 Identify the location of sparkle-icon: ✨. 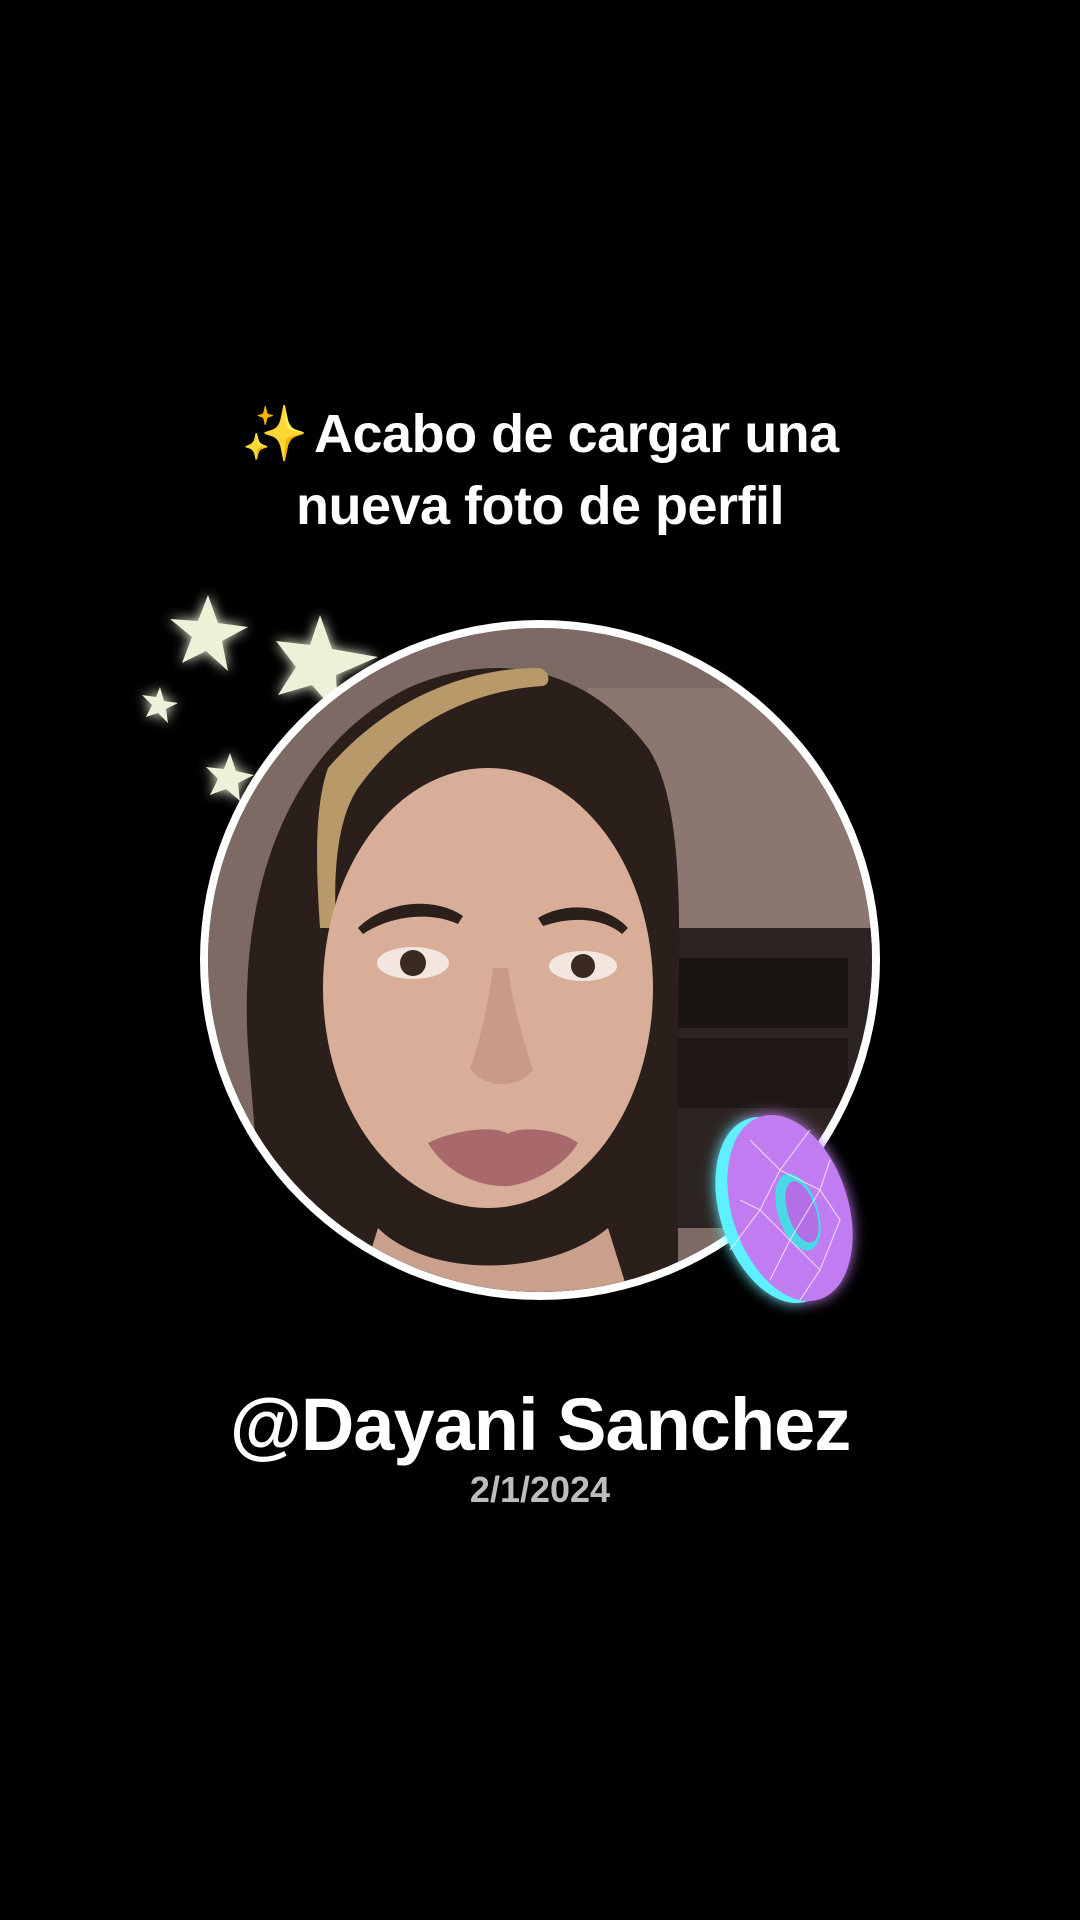
(275, 434).